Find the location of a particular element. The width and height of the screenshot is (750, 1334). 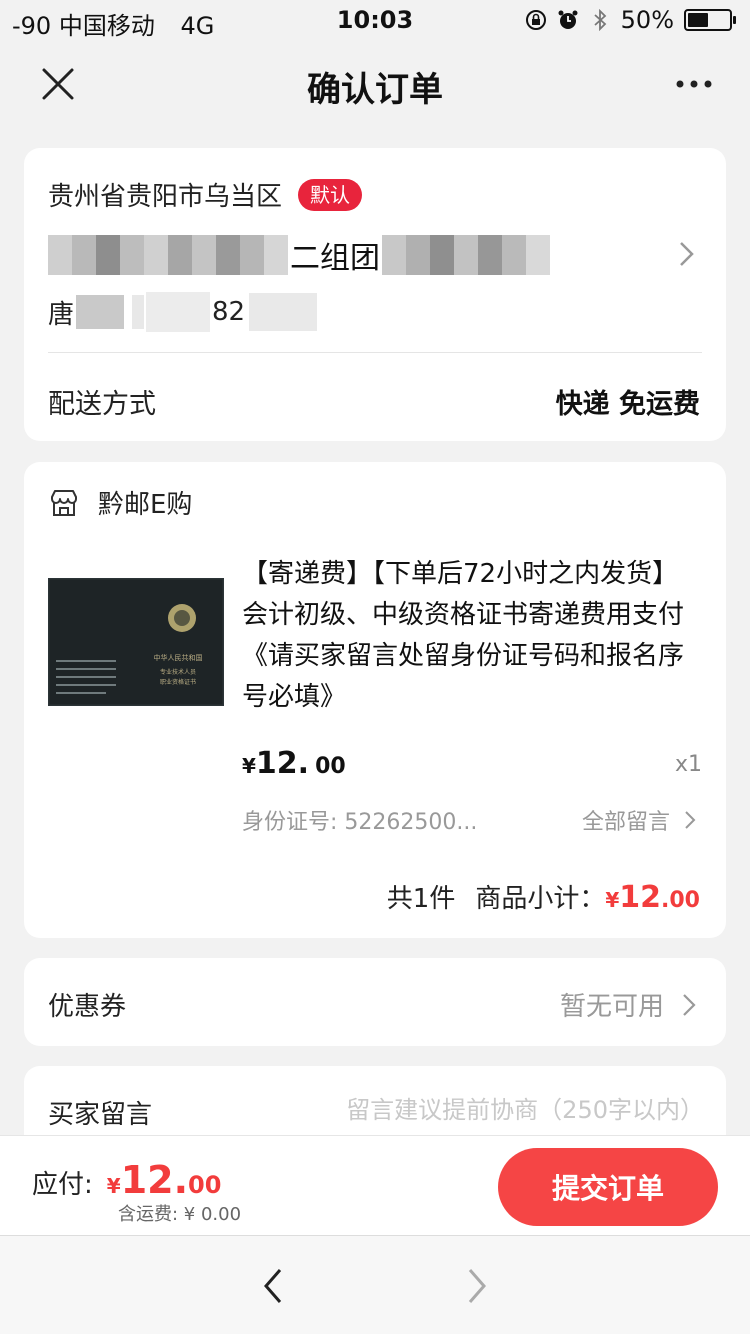

phone-fragment: 82 is located at coordinates (229, 312).